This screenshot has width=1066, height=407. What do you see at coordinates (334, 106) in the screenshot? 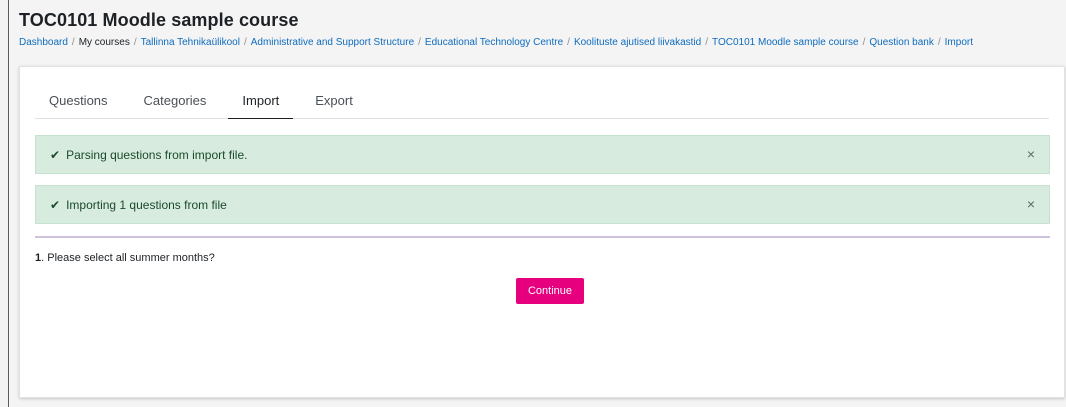
I see `tab-export: Export` at bounding box center [334, 106].